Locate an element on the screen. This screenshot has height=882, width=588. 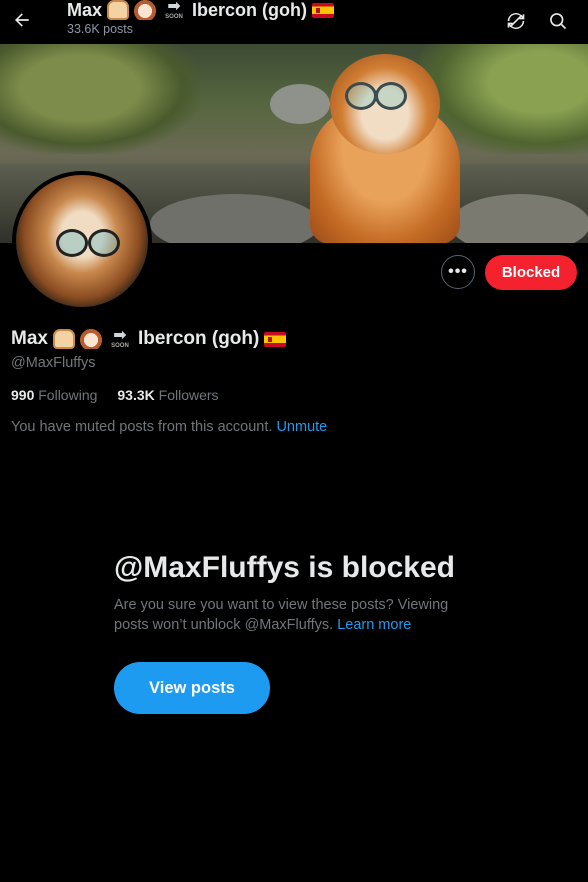
search-icon is located at coordinates (558, 21).